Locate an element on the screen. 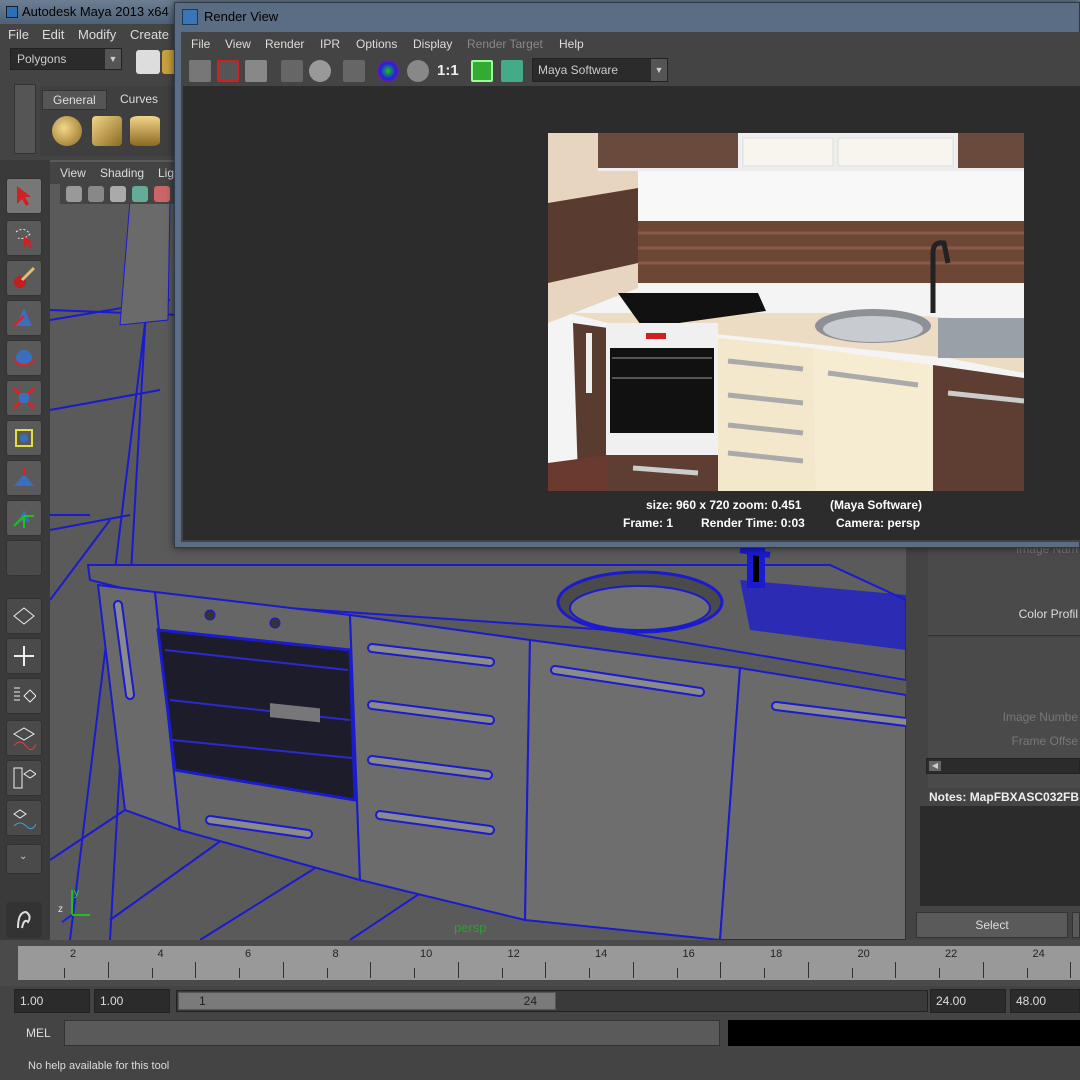 Image resolution: width=1080 pixels, height=1080 pixels. move-icon is located at coordinates (22, 317).